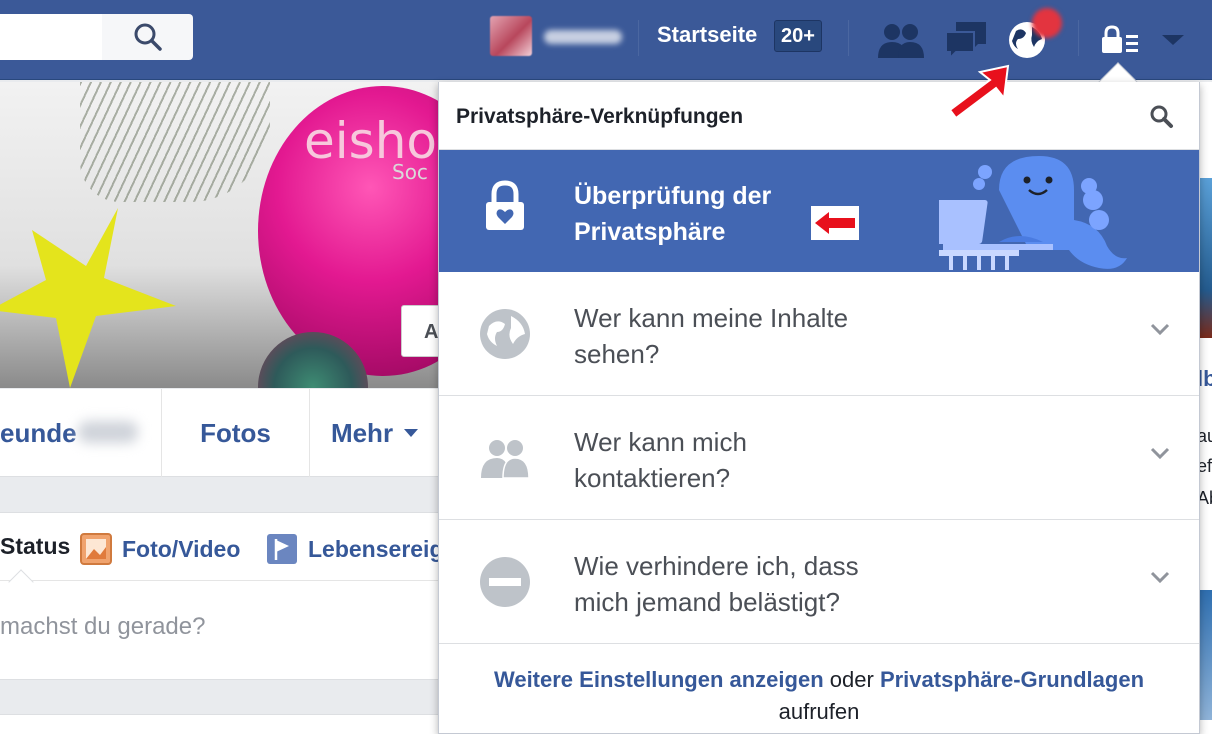  Describe the element at coordinates (35, 546) in the screenshot. I see `composer-status-tab: Status` at that location.